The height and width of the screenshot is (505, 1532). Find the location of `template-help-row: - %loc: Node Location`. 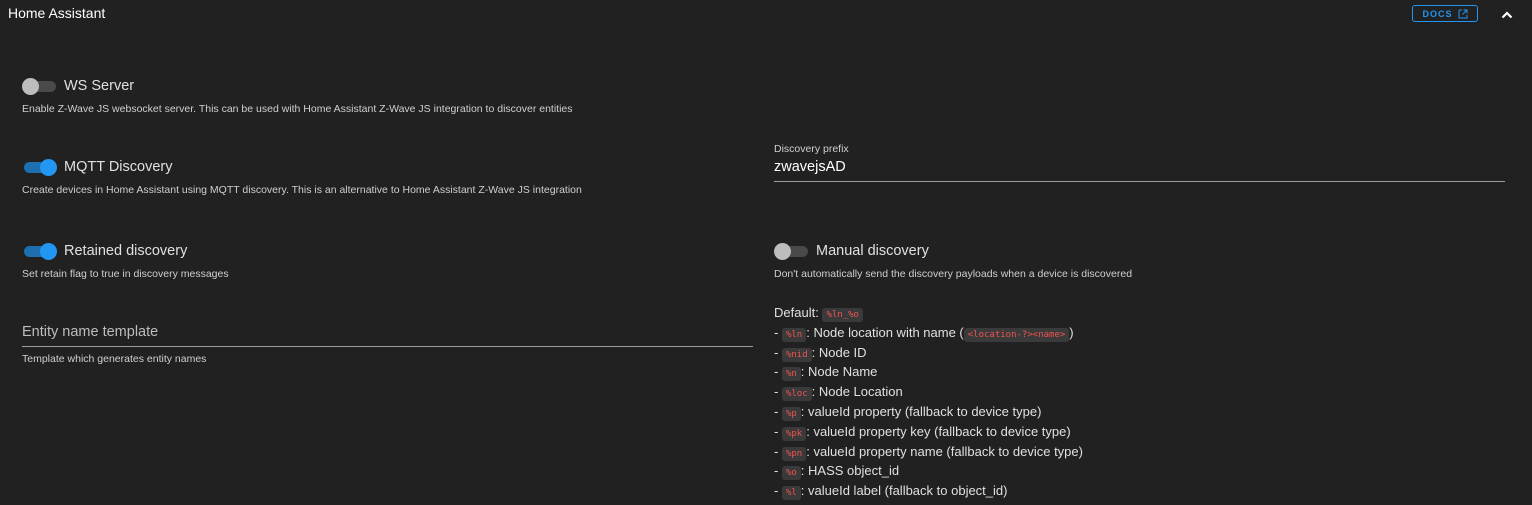

template-help-row: - %loc: Node Location is located at coordinates (838, 393).